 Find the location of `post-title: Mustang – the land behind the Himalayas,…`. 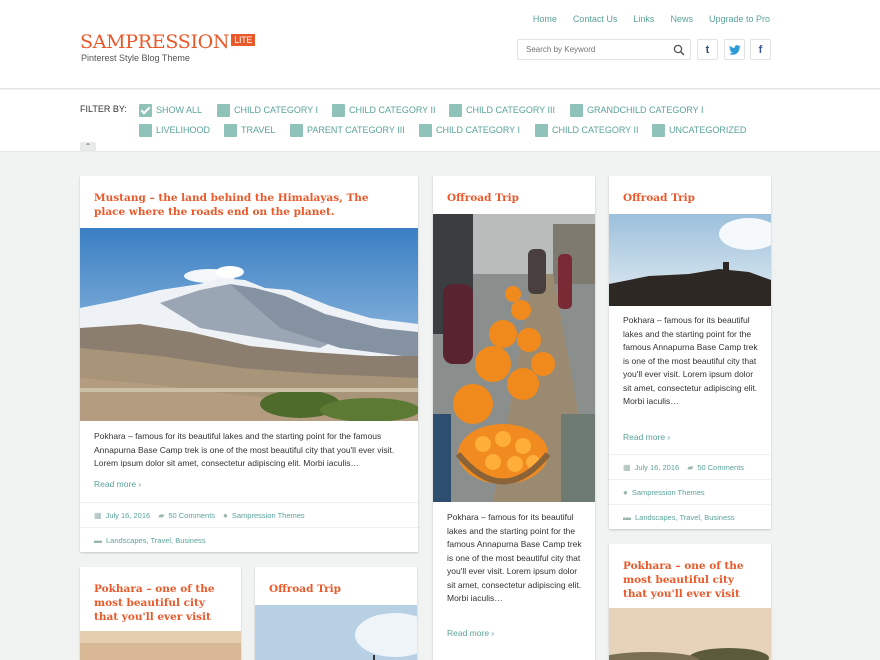

post-title: Mustang – the land behind the Himalayas,… is located at coordinates (245, 205).